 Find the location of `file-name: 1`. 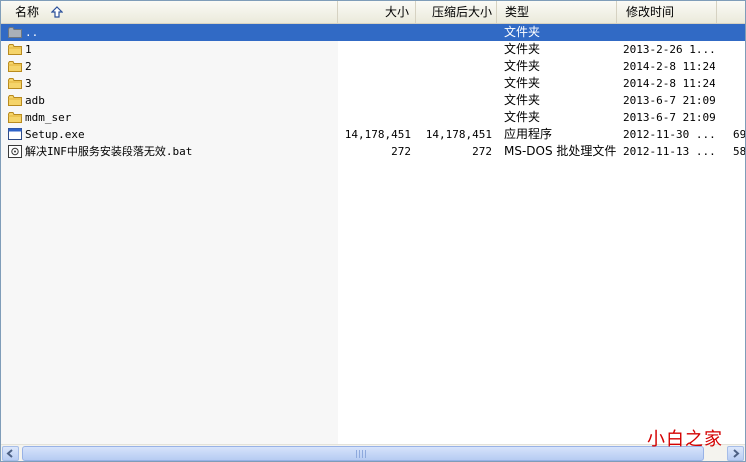

file-name: 1 is located at coordinates (28, 49).